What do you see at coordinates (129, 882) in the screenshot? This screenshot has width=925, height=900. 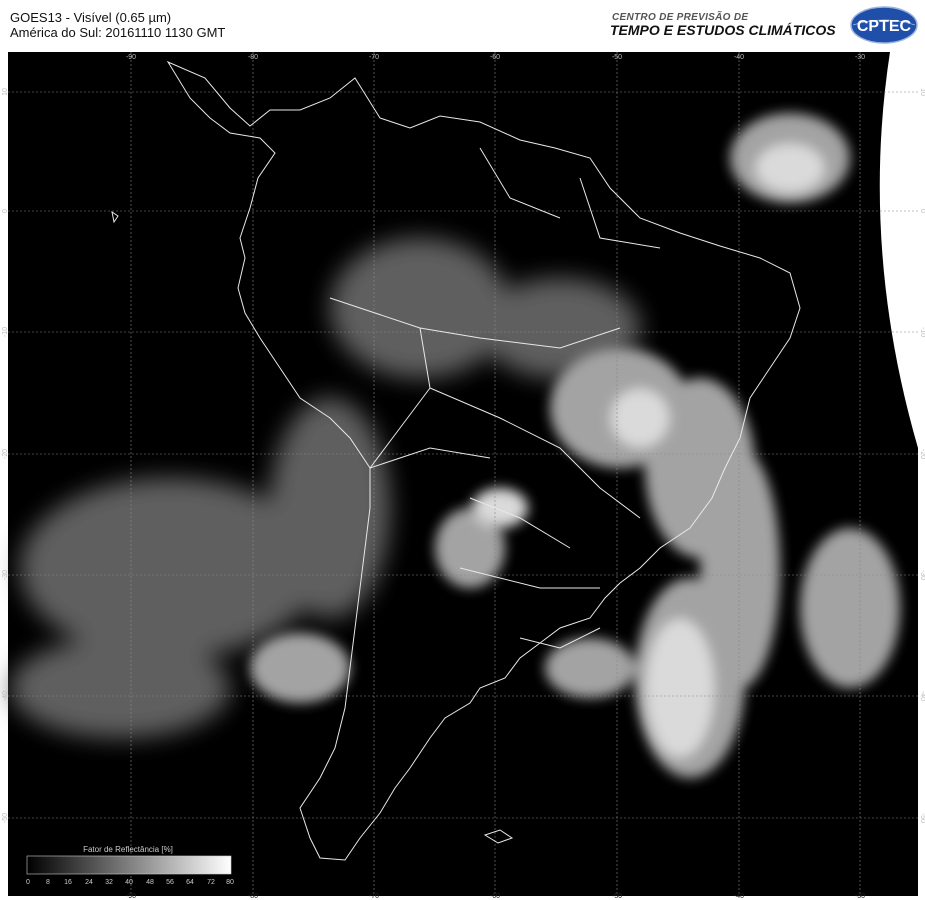 I see `legend-tick: 40` at bounding box center [129, 882].